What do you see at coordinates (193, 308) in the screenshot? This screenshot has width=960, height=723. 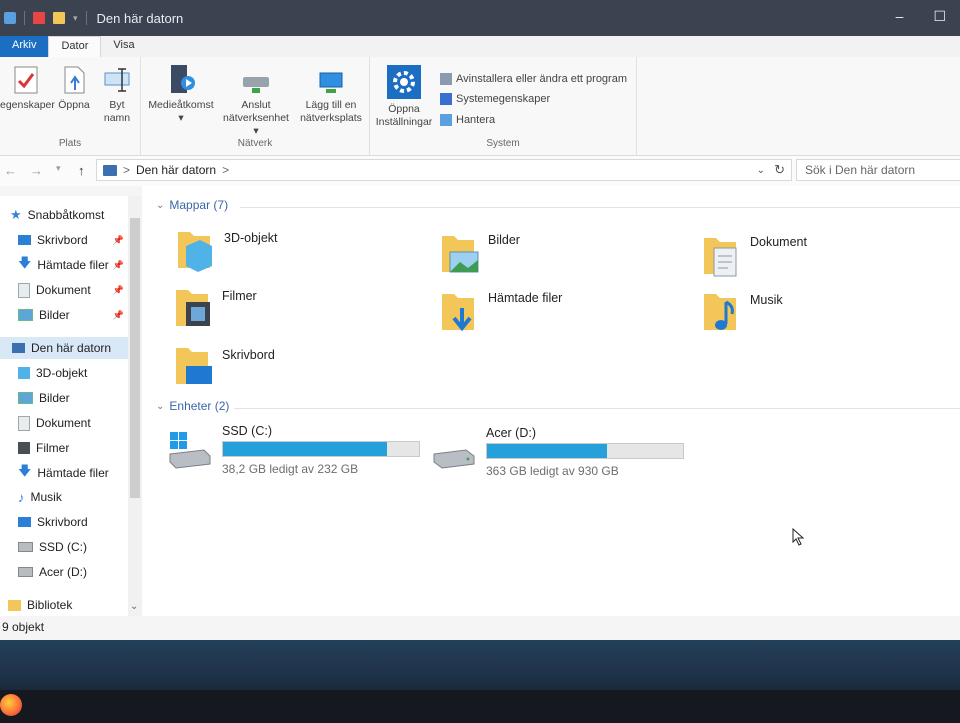 I see `folder-videos-icon` at bounding box center [193, 308].